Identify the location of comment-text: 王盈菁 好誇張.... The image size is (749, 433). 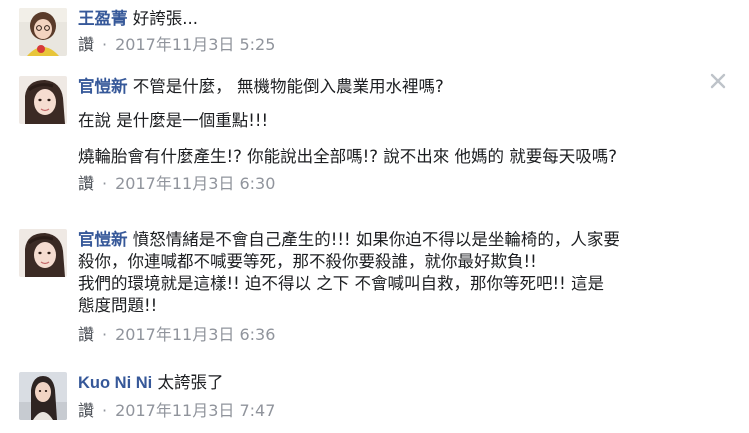
(403, 19).